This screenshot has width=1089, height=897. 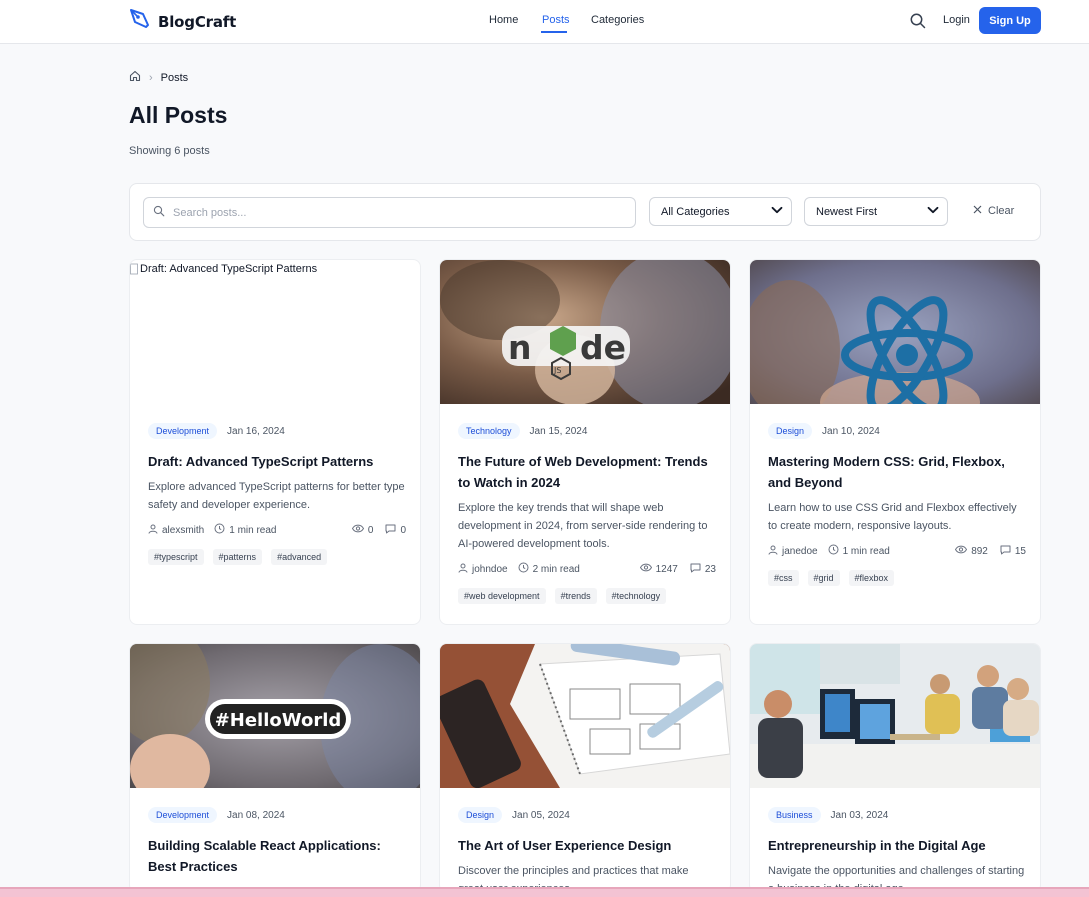 What do you see at coordinates (299, 557) in the screenshot?
I see `tag: #advanced` at bounding box center [299, 557].